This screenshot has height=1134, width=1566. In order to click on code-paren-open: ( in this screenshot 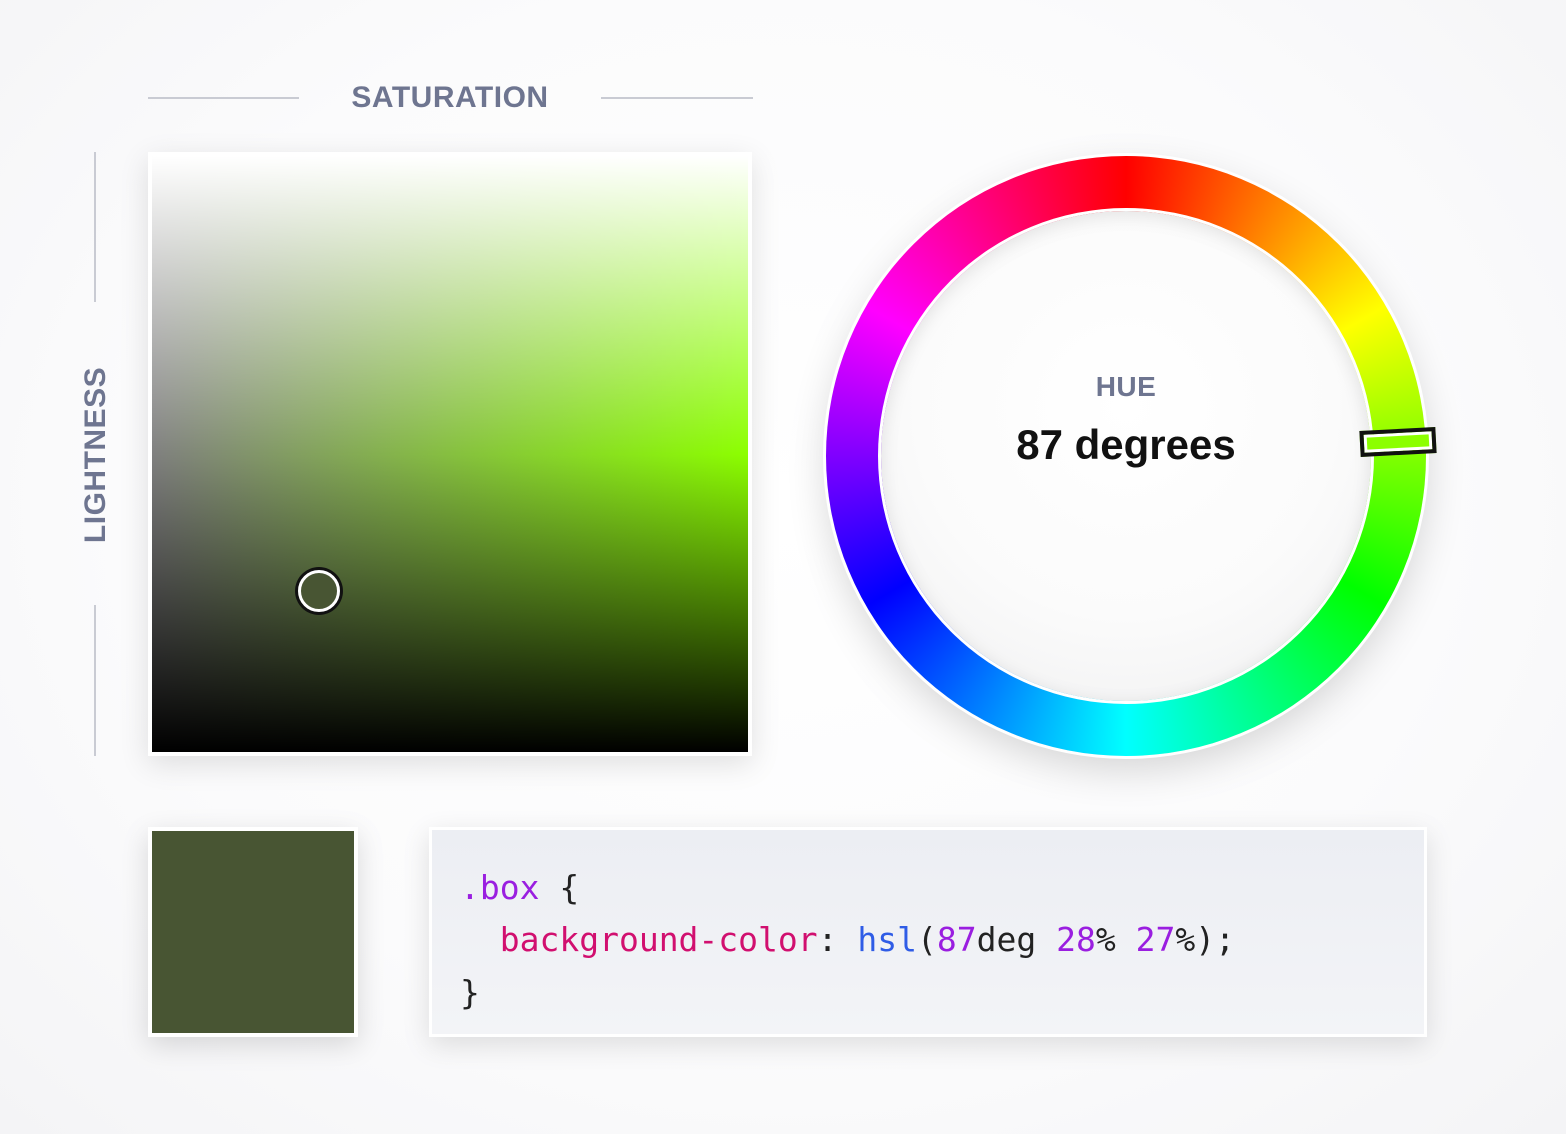, I will do `click(927, 939)`.